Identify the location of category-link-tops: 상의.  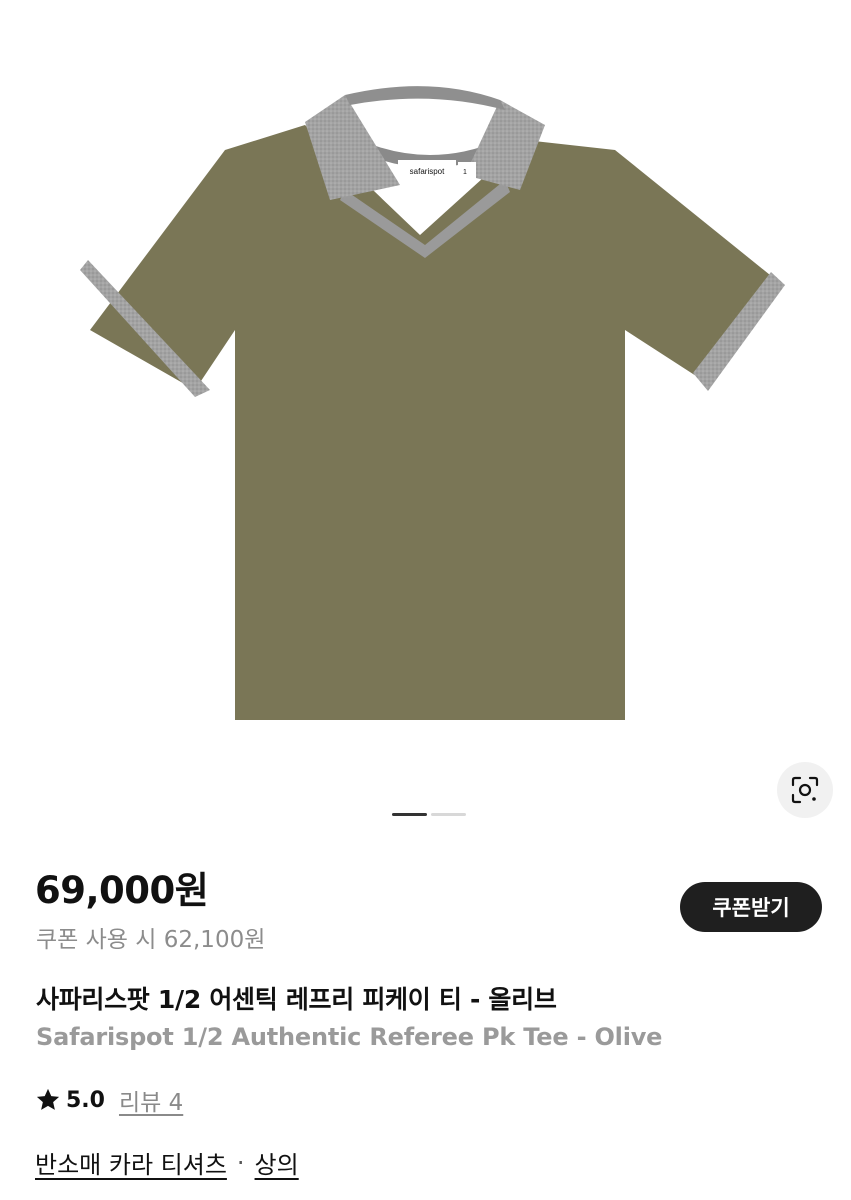
(277, 1162).